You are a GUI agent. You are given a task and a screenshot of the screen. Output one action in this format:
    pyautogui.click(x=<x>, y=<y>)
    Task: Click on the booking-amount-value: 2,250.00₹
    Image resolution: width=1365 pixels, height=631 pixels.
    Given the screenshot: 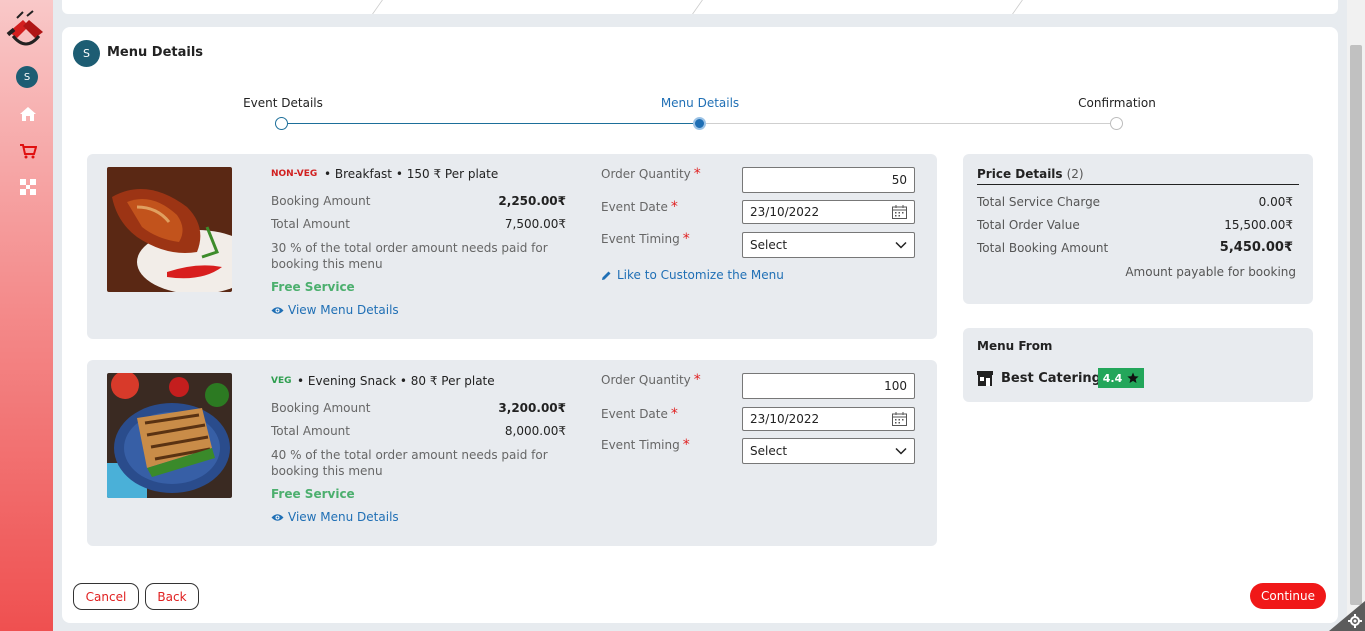 What is the action you would take?
    pyautogui.click(x=532, y=201)
    